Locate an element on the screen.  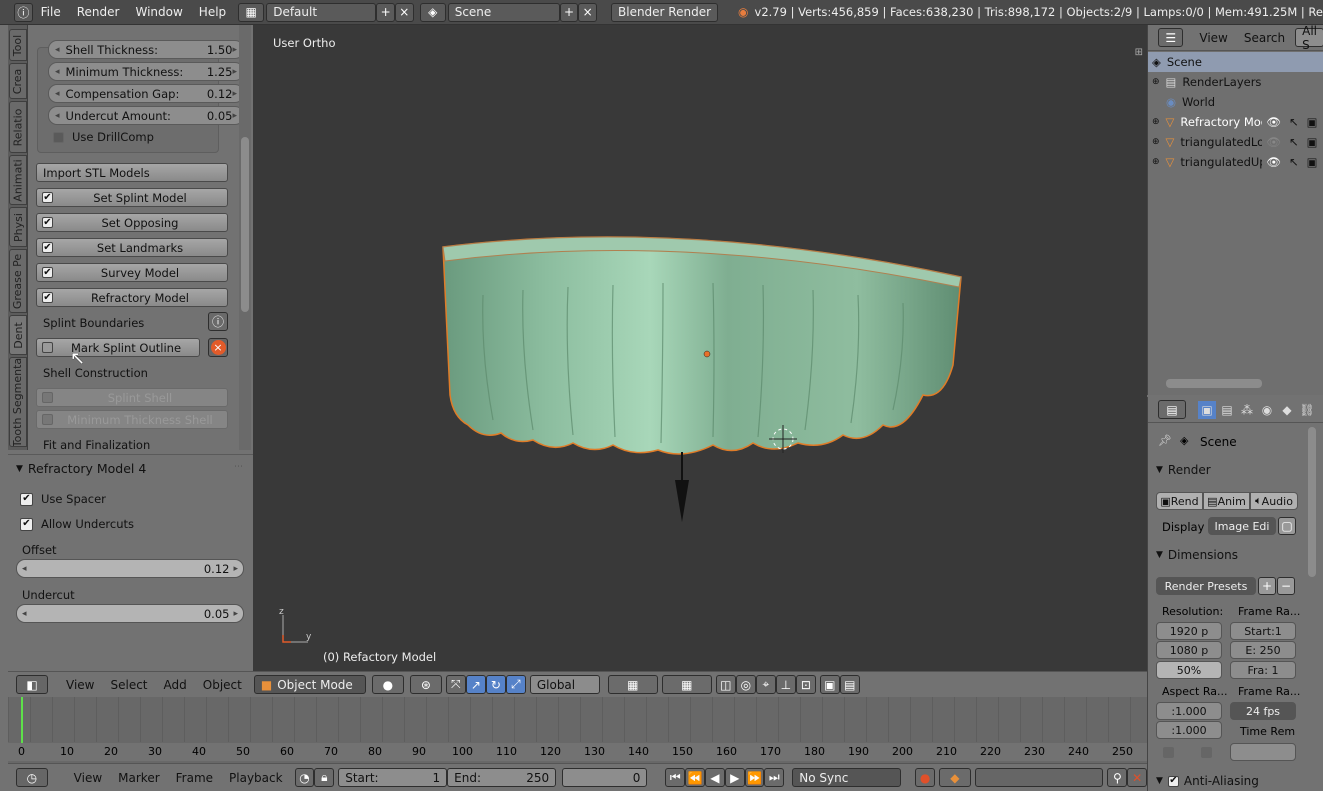
allow-undercuts-checkbox: ✔ Allow Undercuts is located at coordinates (77, 524).